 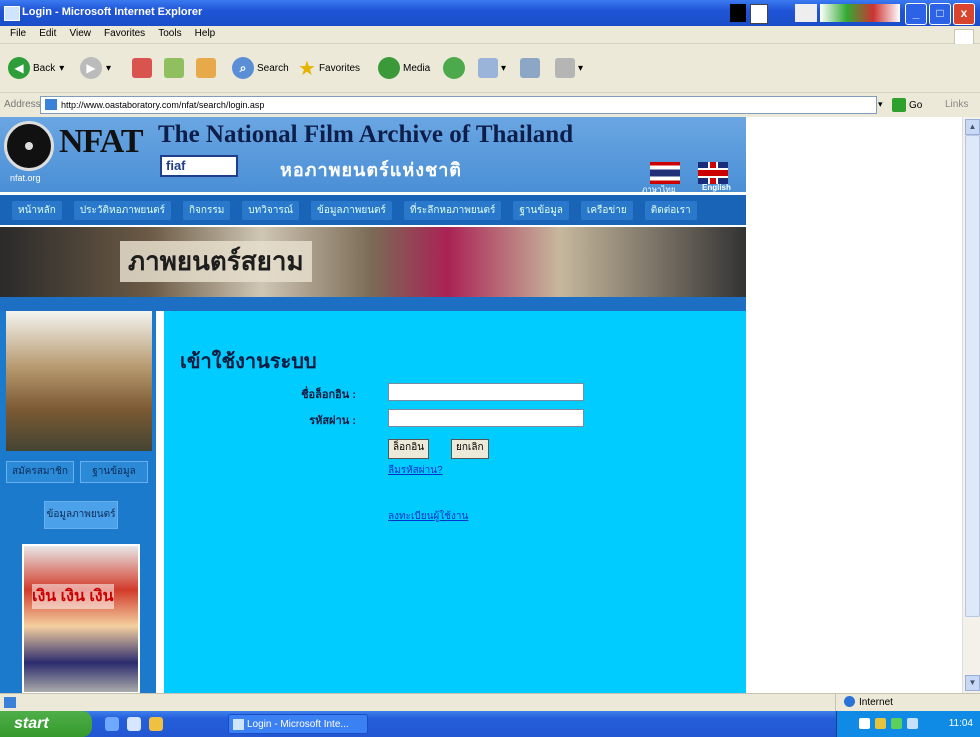 What do you see at coordinates (74, 152) in the screenshot?
I see `nfat-logo: NFAT nfat.org` at bounding box center [74, 152].